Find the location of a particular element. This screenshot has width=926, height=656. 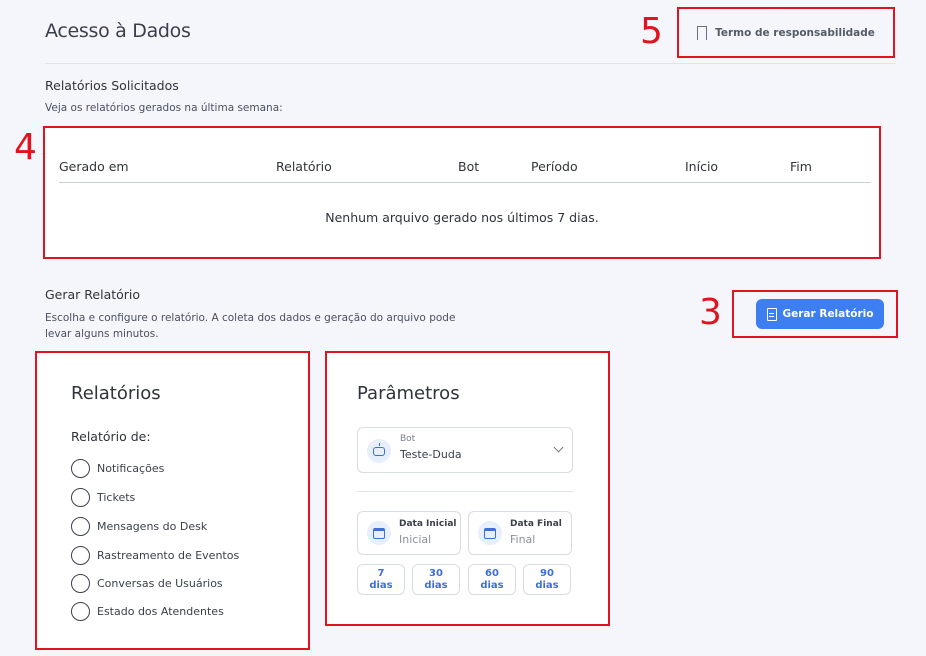

annotation-5: 5 is located at coordinates (651, 31).